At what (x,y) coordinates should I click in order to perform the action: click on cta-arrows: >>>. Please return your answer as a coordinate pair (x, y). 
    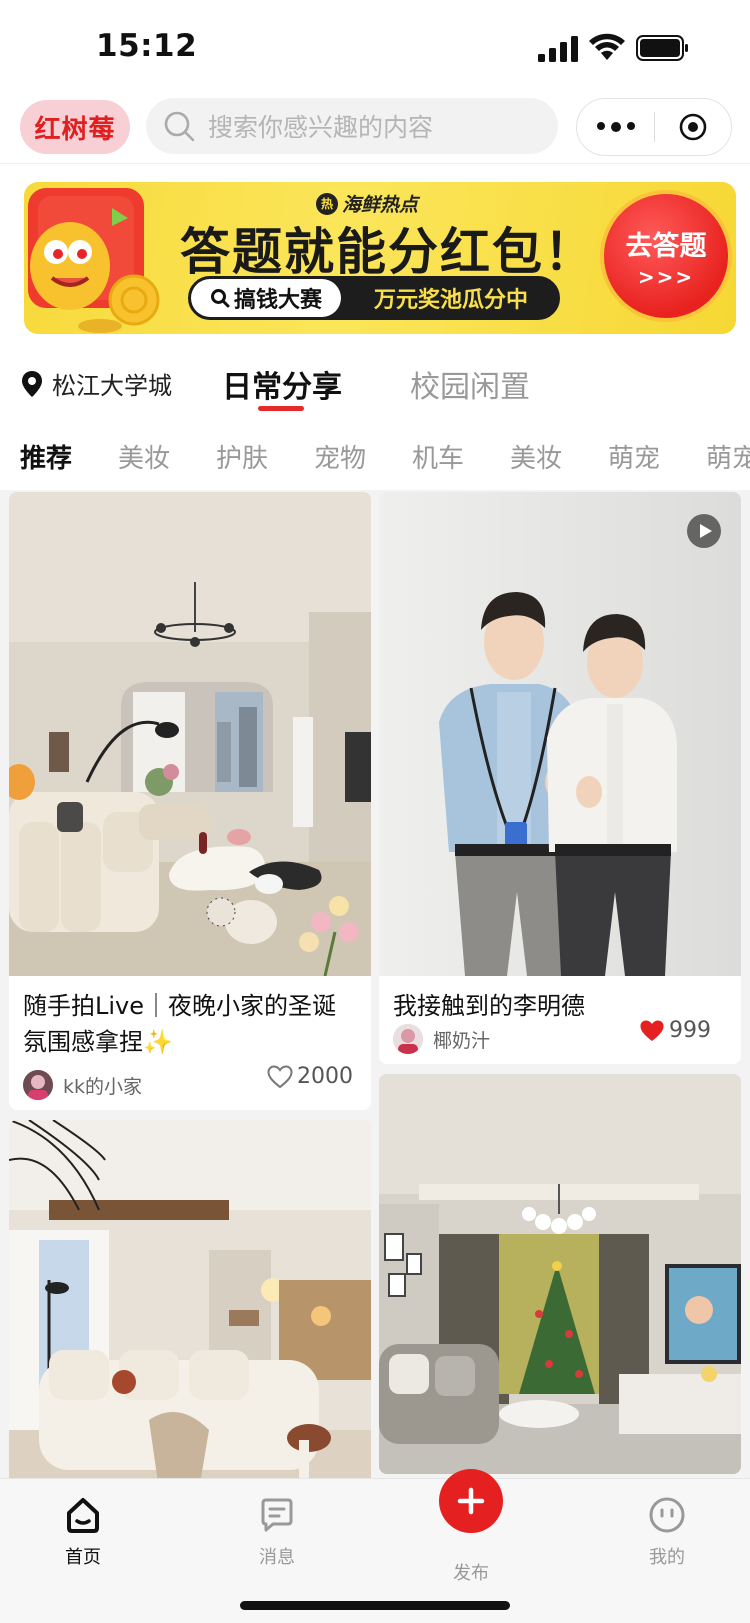
    Looking at the image, I should click on (666, 276).